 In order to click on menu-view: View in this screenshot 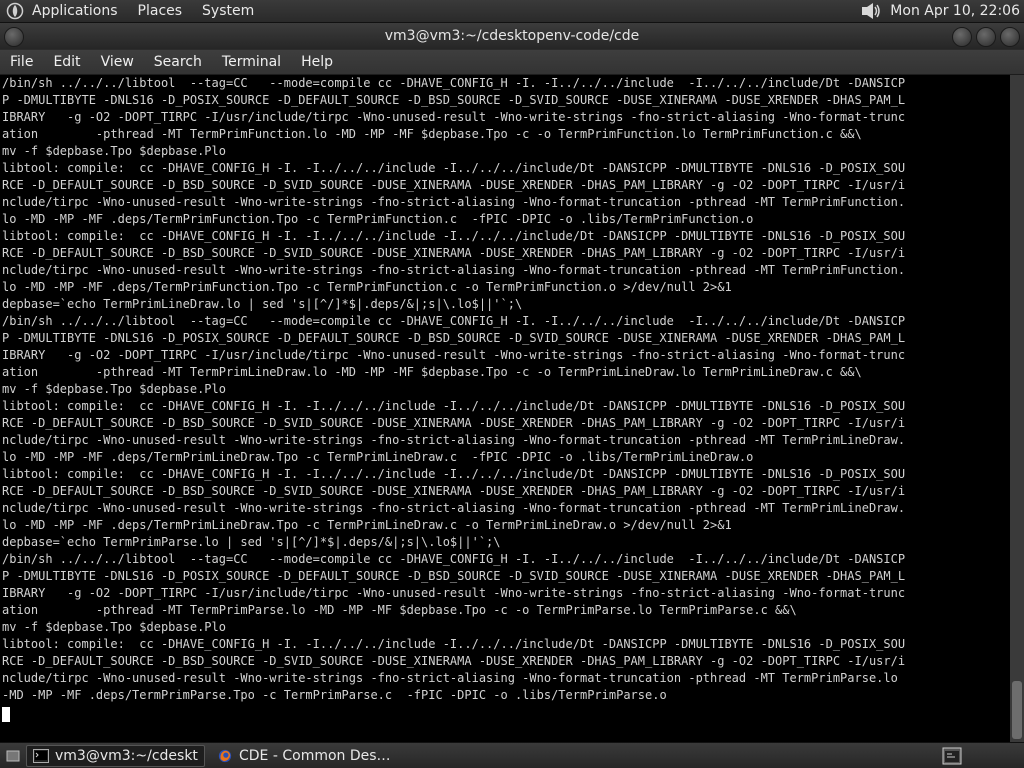, I will do `click(117, 62)`.